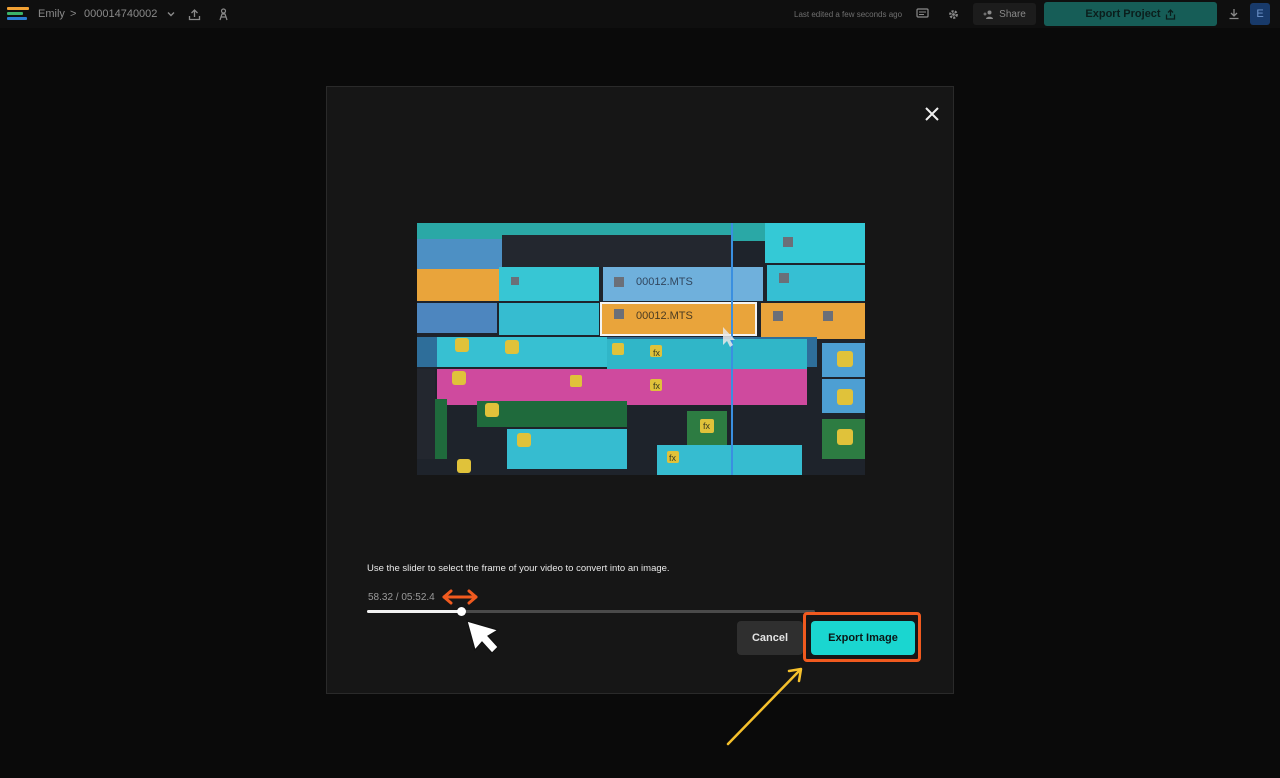  I want to click on gear-icon, so click(953, 14).